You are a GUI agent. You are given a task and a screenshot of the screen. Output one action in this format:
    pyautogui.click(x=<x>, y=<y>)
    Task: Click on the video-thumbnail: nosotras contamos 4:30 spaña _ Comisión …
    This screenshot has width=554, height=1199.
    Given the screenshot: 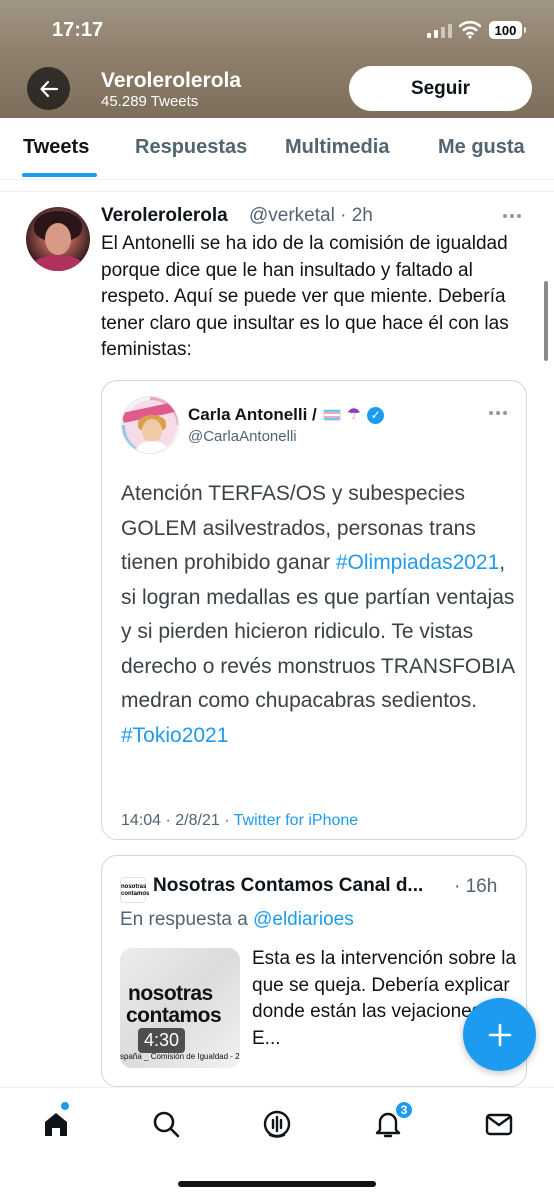 What is the action you would take?
    pyautogui.click(x=180, y=1008)
    